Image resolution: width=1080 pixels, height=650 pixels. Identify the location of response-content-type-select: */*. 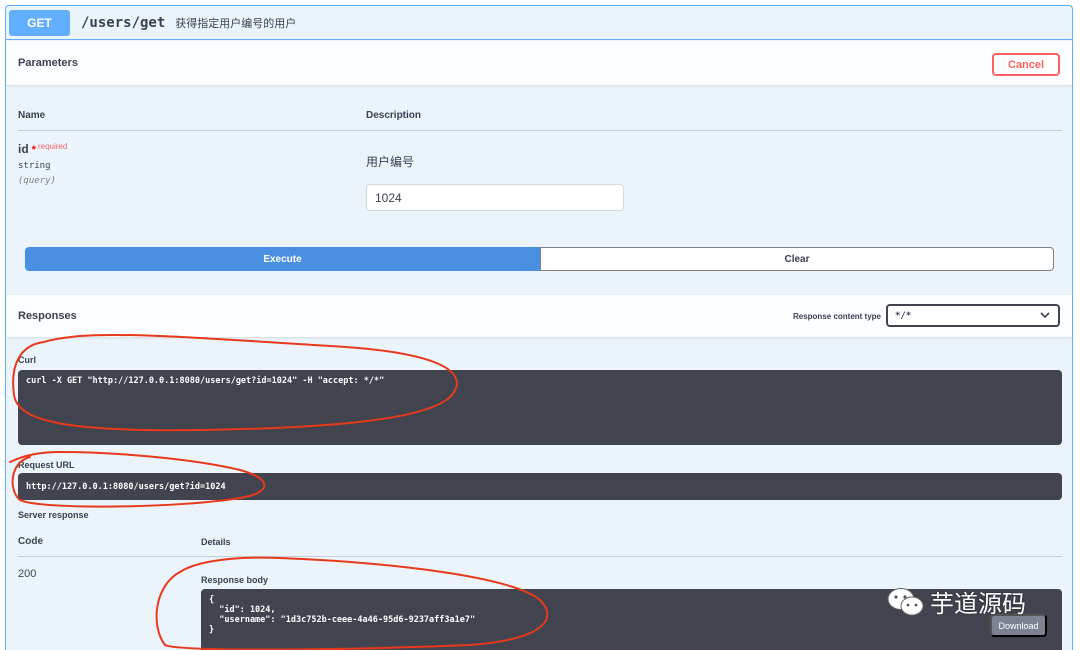
(973, 315).